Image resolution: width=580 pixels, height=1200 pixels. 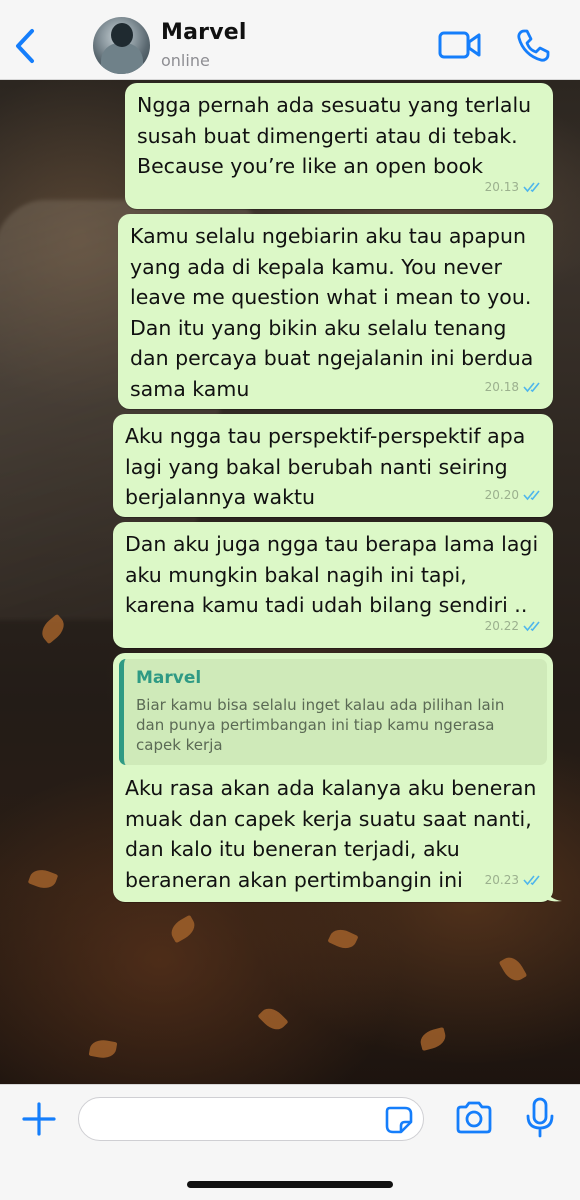 I want to click on sticker-icon, so click(x=399, y=1120).